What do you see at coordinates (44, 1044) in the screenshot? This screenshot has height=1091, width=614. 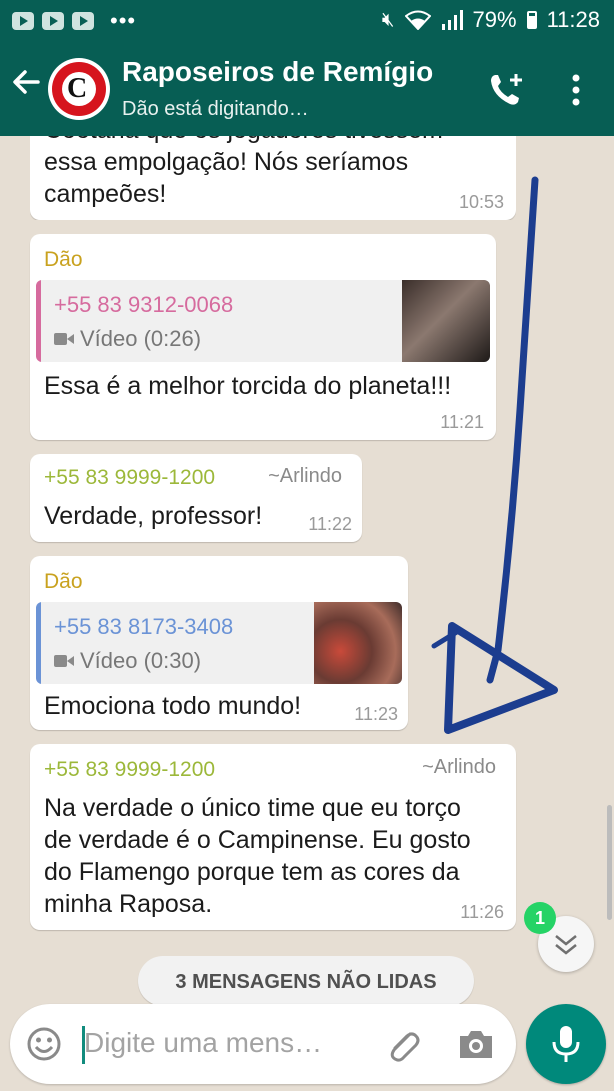 I see `emoji-icon` at bounding box center [44, 1044].